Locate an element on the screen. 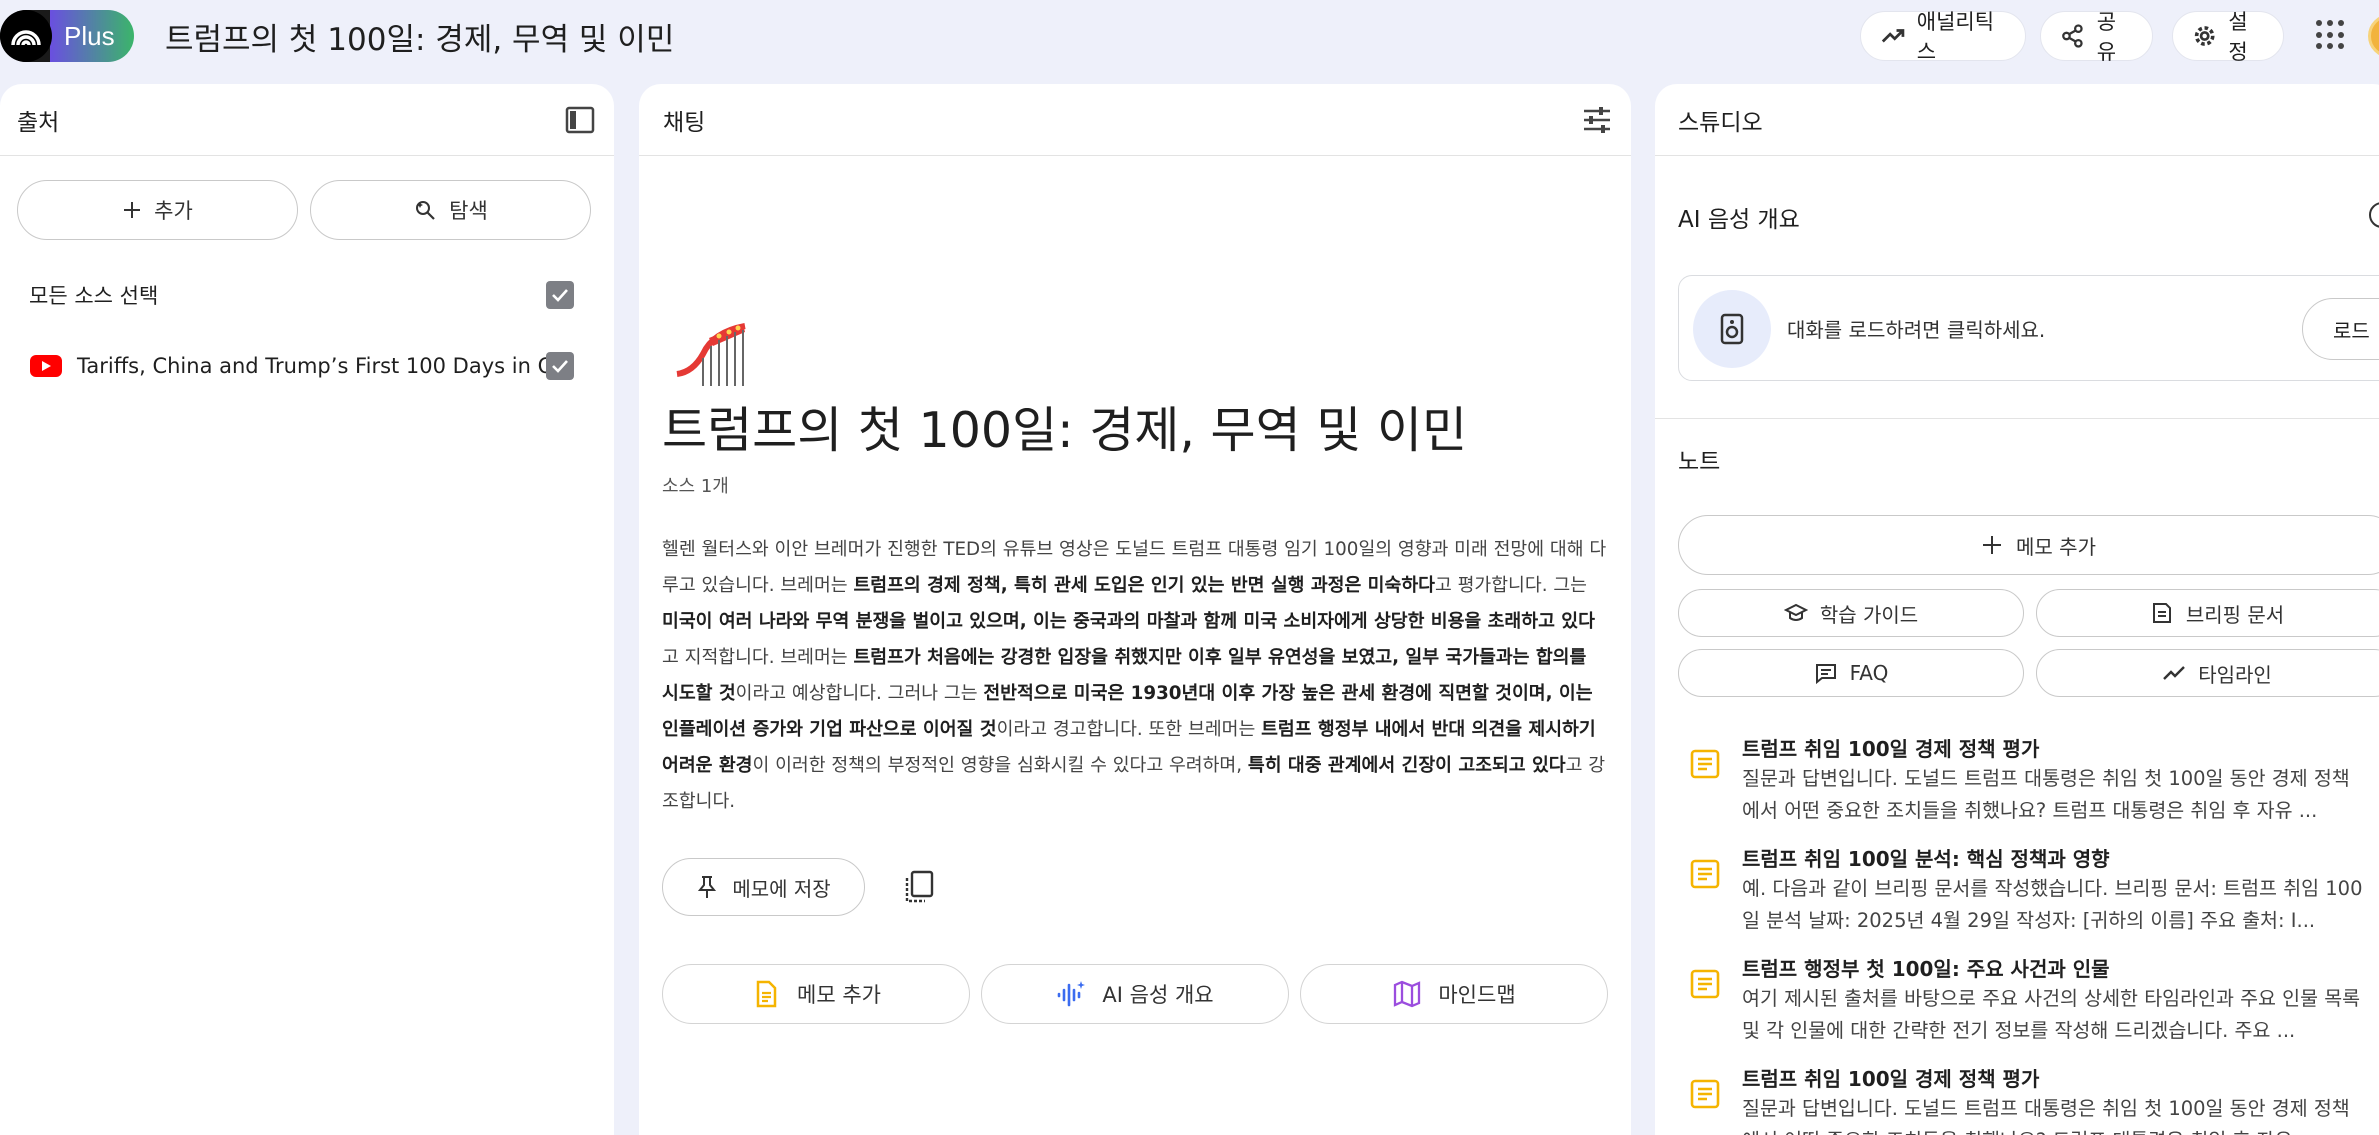  app-logo: Plus is located at coordinates (67, 36).